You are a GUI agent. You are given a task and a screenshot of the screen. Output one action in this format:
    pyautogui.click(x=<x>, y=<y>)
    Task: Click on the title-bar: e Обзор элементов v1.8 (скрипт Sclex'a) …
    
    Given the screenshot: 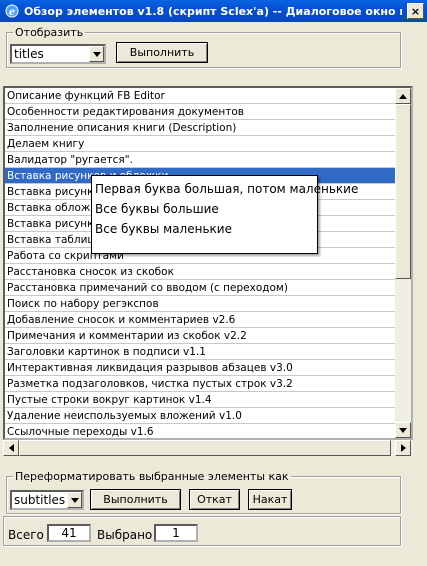 What is the action you would take?
    pyautogui.click(x=213, y=11)
    